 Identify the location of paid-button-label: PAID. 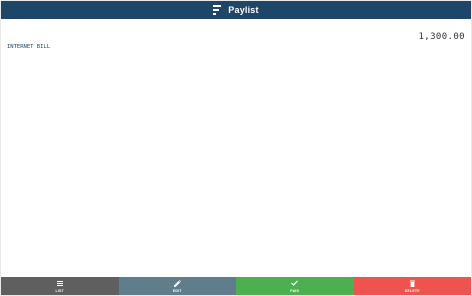
(295, 290).